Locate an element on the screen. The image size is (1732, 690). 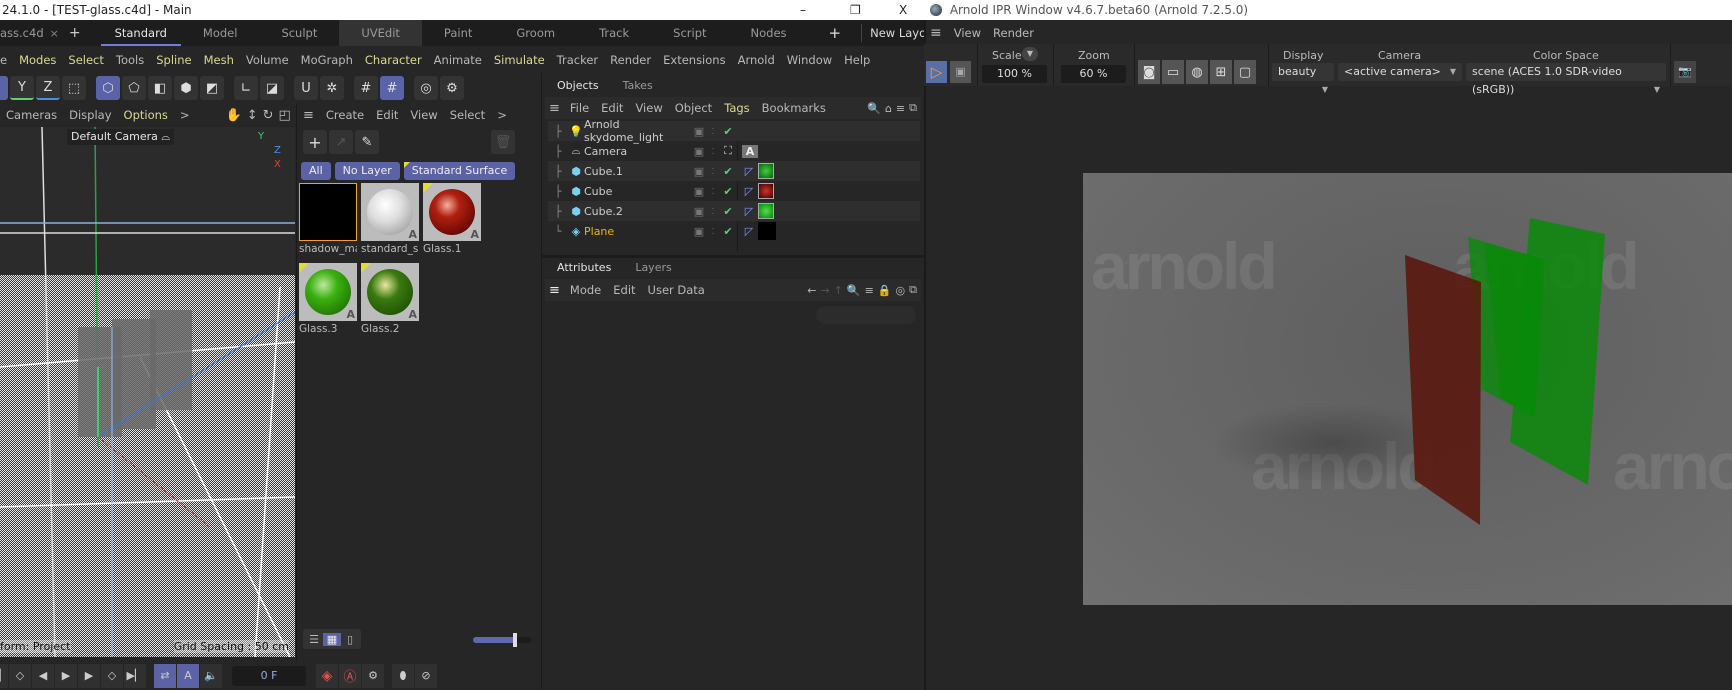
start-render-play-button: ▷ is located at coordinates (936, 72).